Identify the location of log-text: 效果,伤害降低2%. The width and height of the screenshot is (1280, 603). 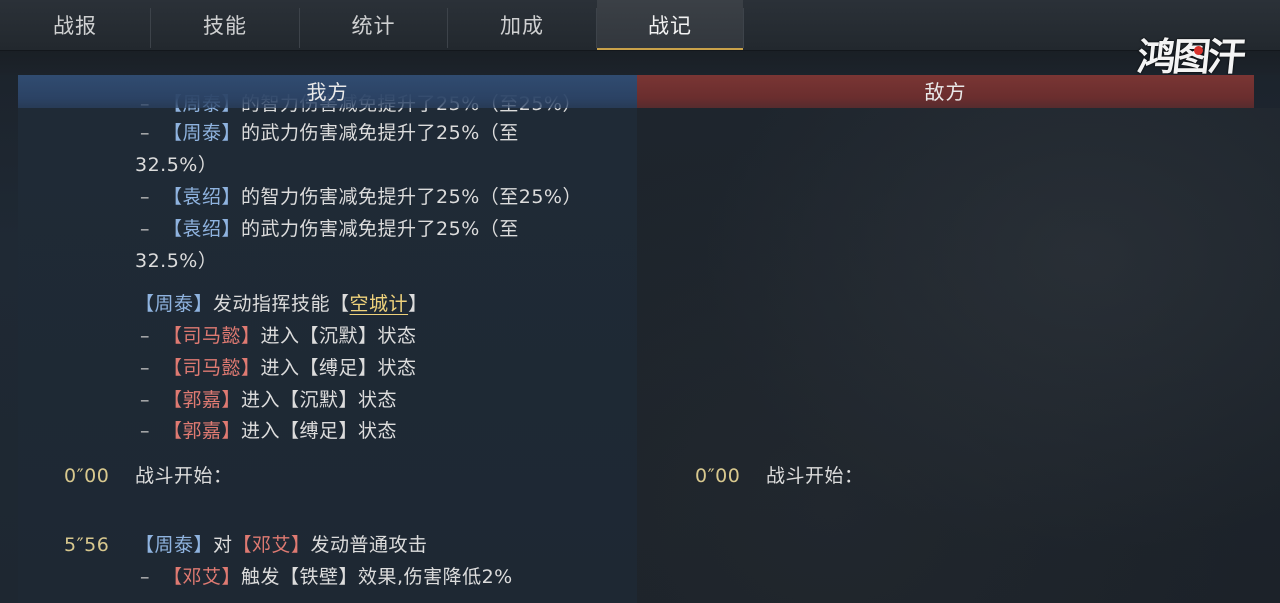
(435, 577).